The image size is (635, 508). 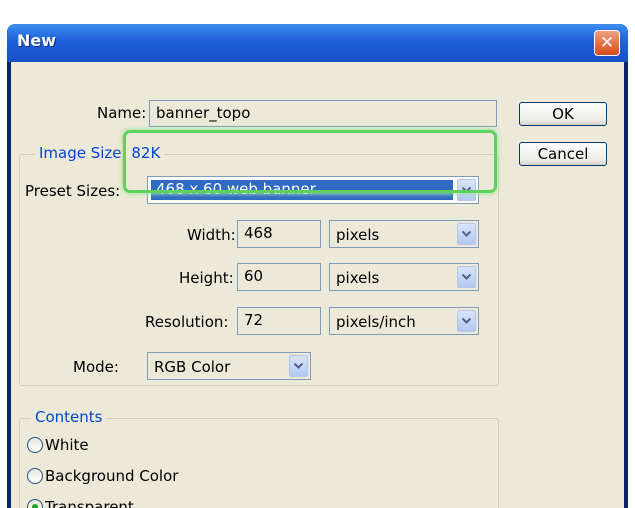 I want to click on radio-white, so click(x=35, y=445).